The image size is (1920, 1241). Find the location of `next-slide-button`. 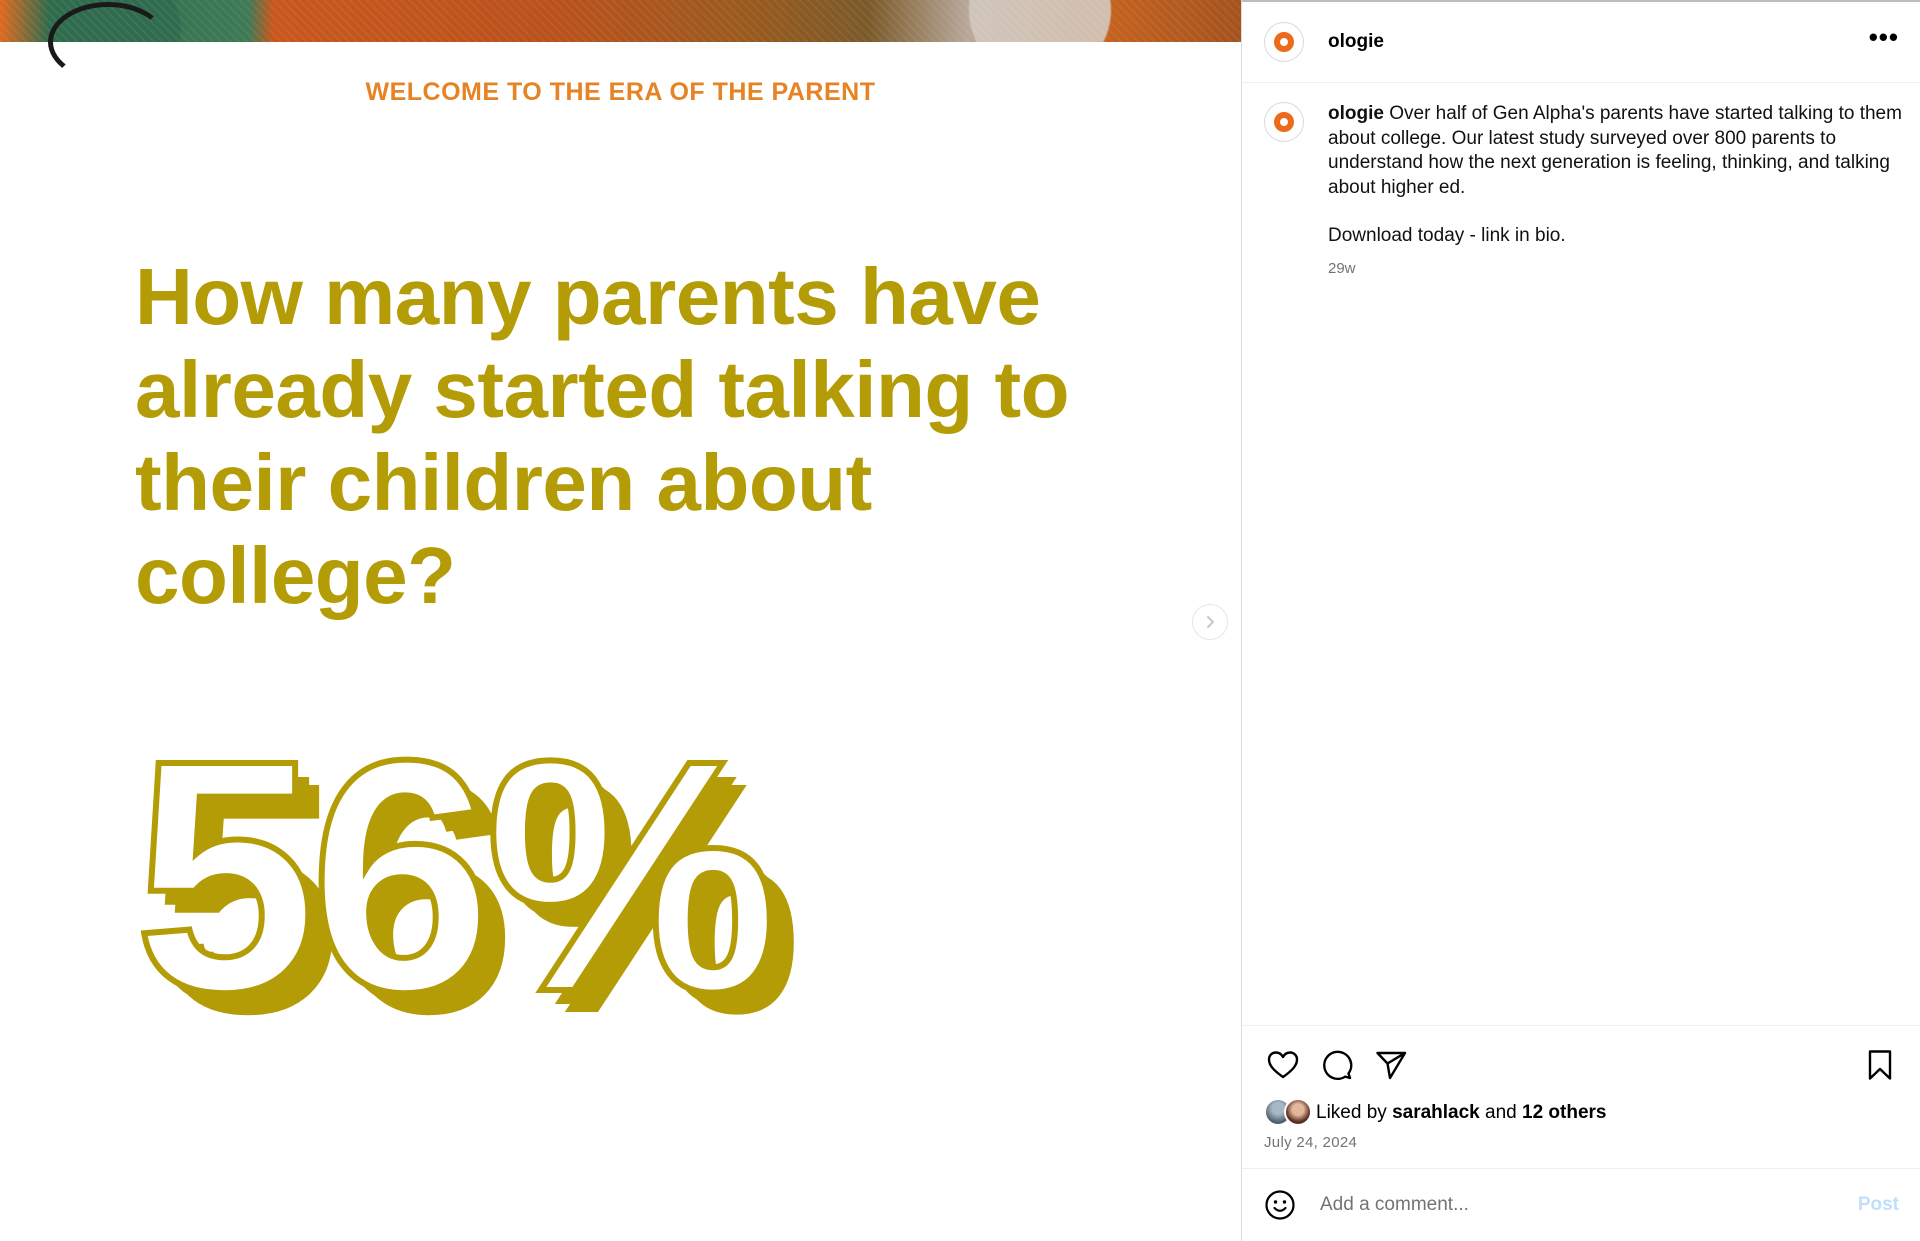

next-slide-button is located at coordinates (1210, 622).